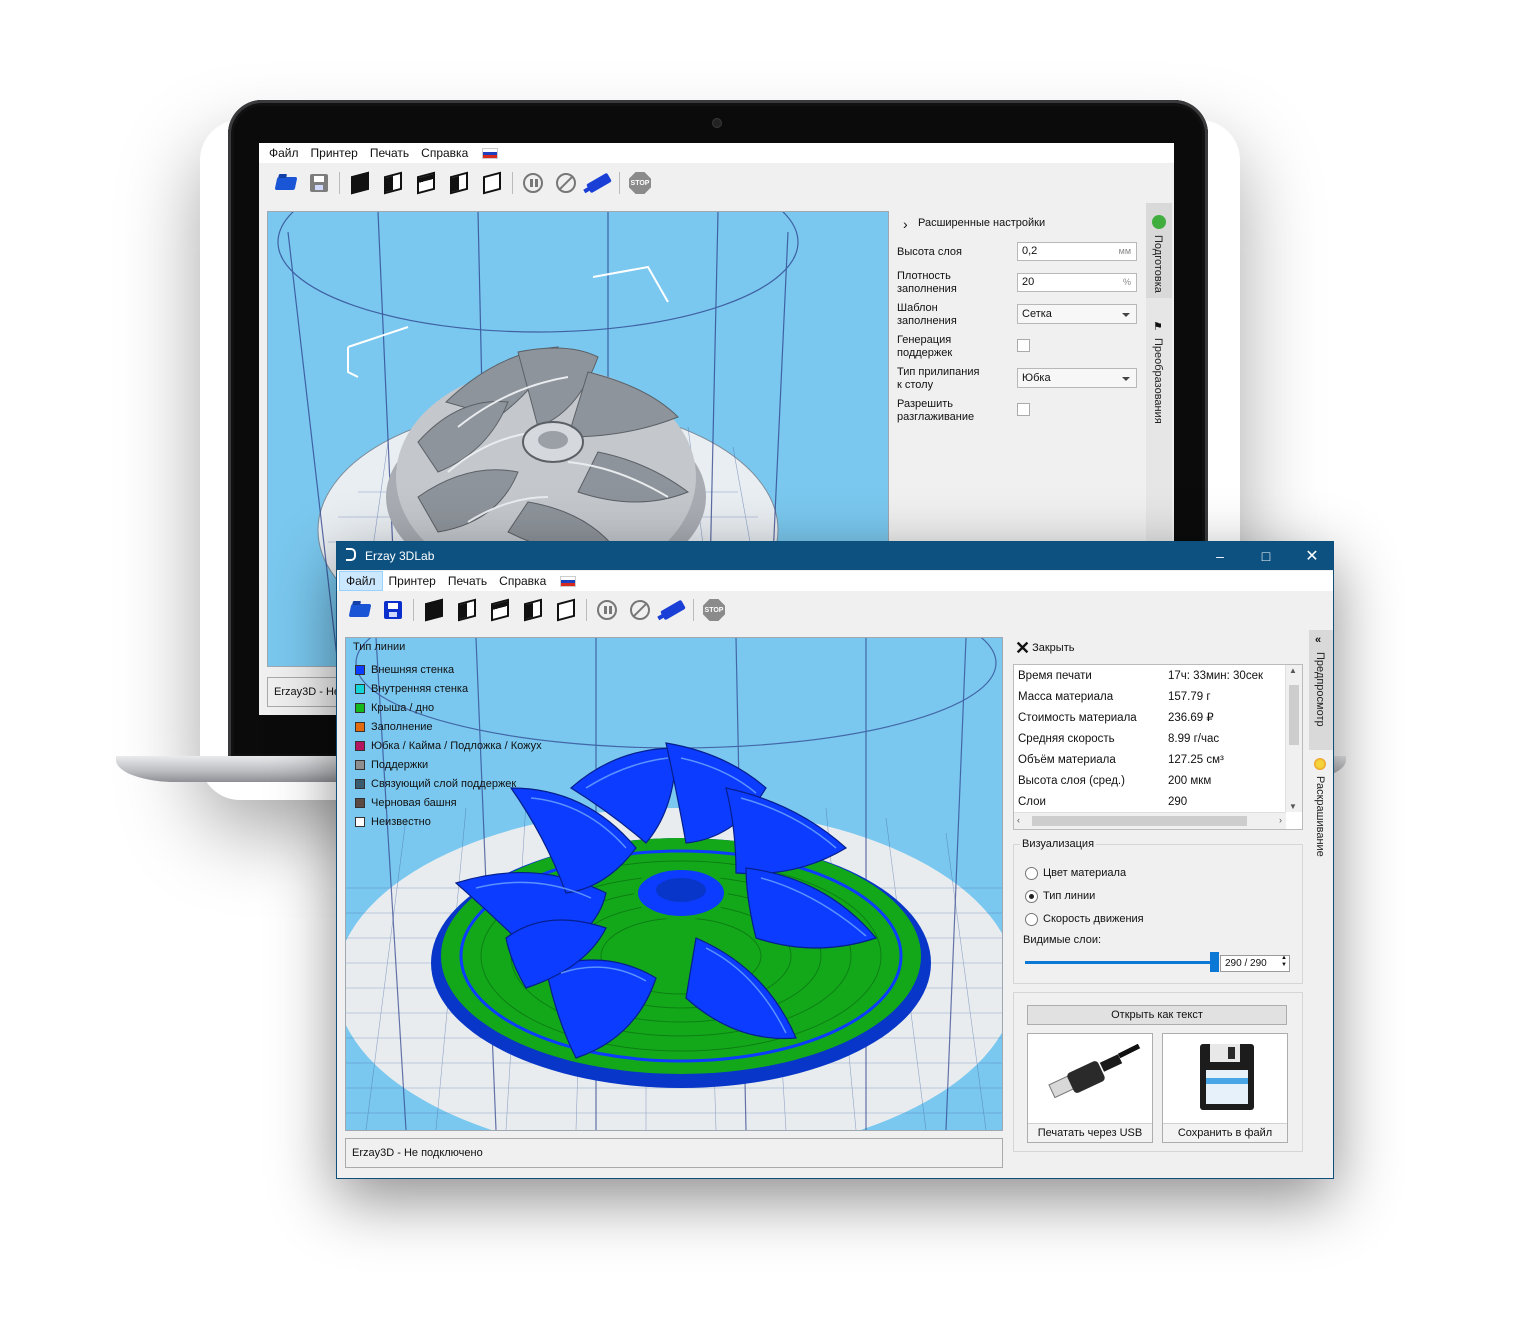  I want to click on layer-height-input: 0,2 мм, so click(1077, 251).